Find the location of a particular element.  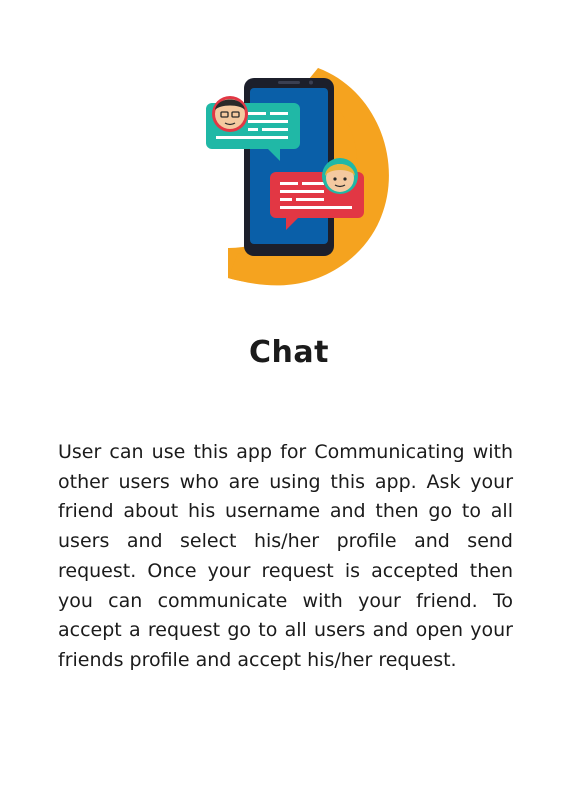

page-title: Chat is located at coordinates (289, 352).